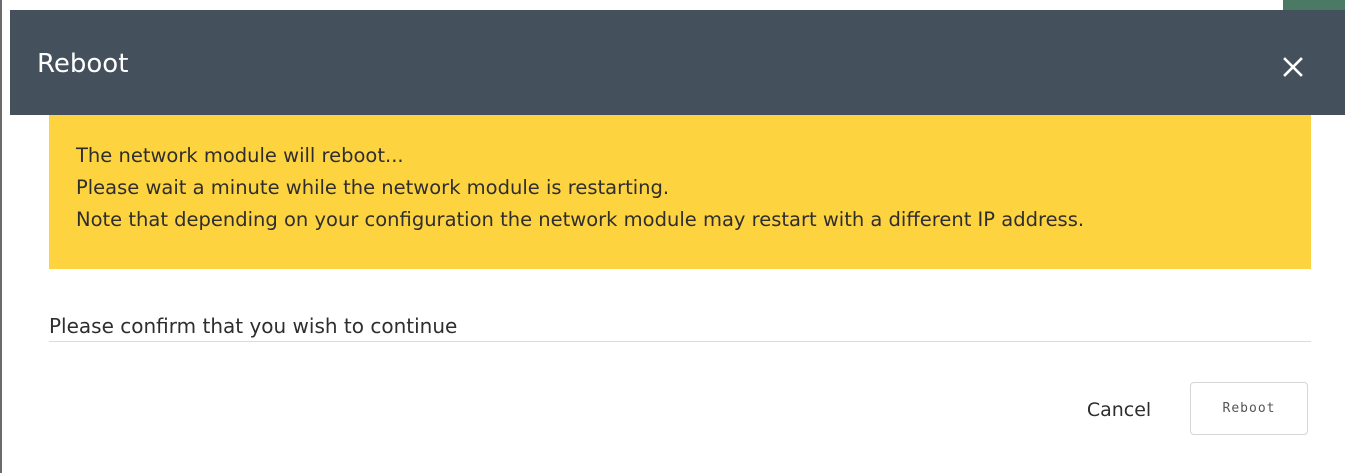 This screenshot has width=1345, height=473. What do you see at coordinates (672, 5) in the screenshot?
I see `background-strip` at bounding box center [672, 5].